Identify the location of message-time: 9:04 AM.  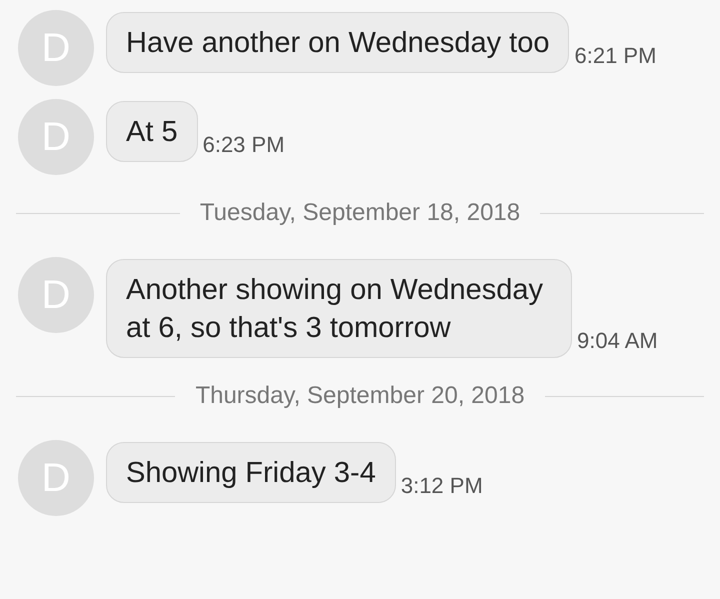
(617, 341).